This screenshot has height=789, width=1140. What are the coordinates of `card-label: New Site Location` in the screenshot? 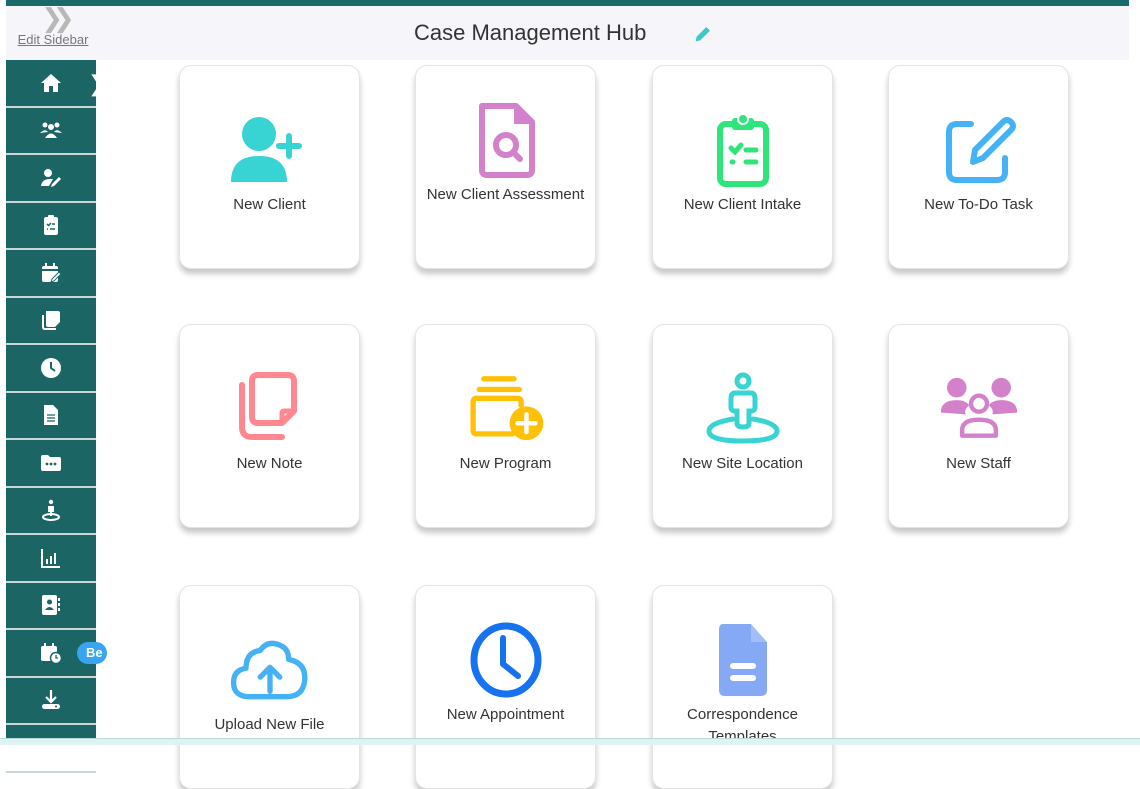 It's located at (742, 463).